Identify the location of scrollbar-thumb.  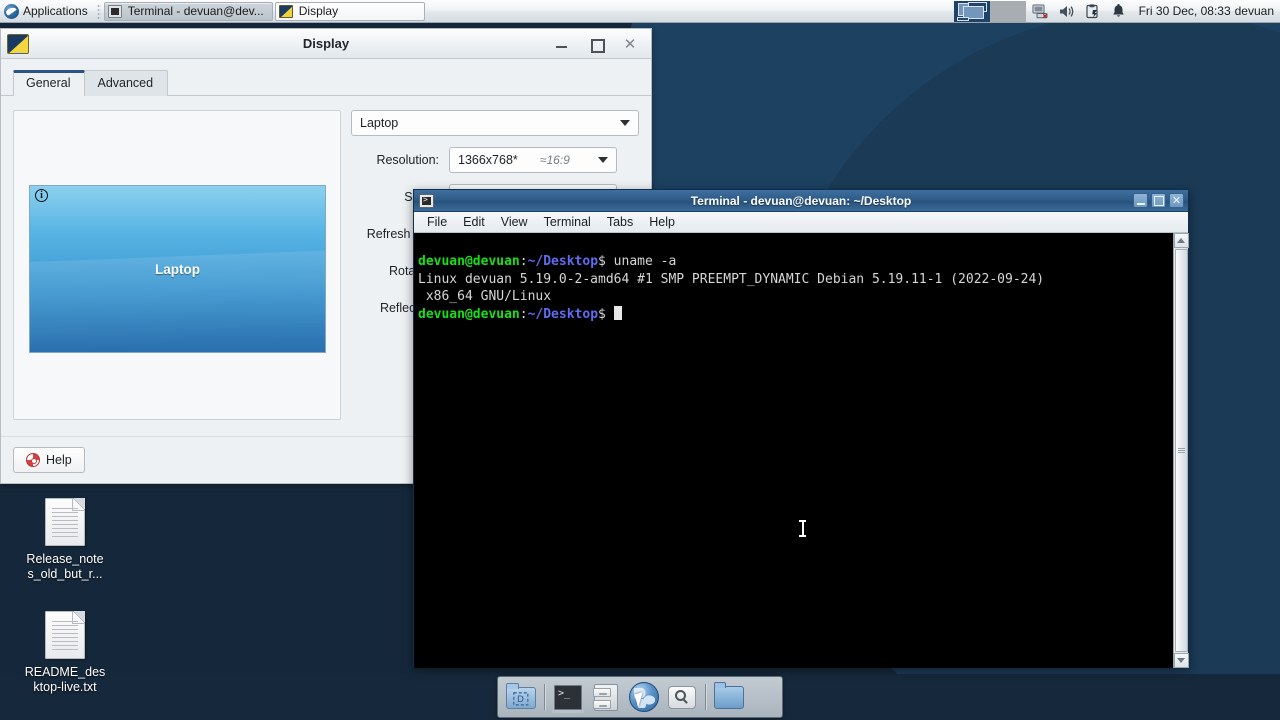
(1181, 450).